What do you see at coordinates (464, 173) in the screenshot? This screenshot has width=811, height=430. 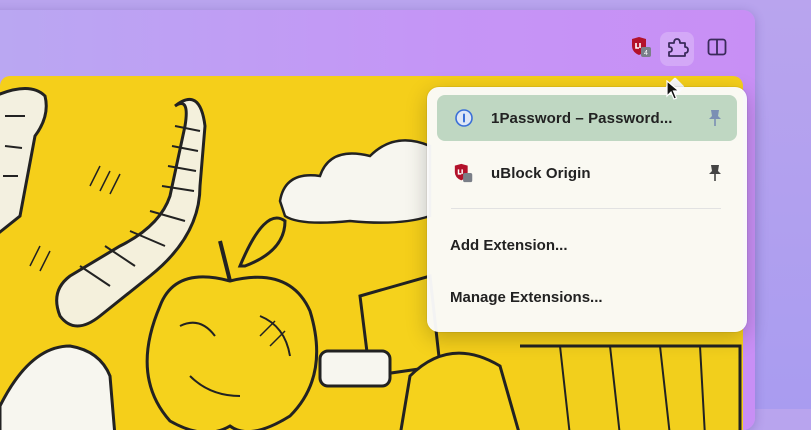 I see `ublock-origin-icon` at bounding box center [464, 173].